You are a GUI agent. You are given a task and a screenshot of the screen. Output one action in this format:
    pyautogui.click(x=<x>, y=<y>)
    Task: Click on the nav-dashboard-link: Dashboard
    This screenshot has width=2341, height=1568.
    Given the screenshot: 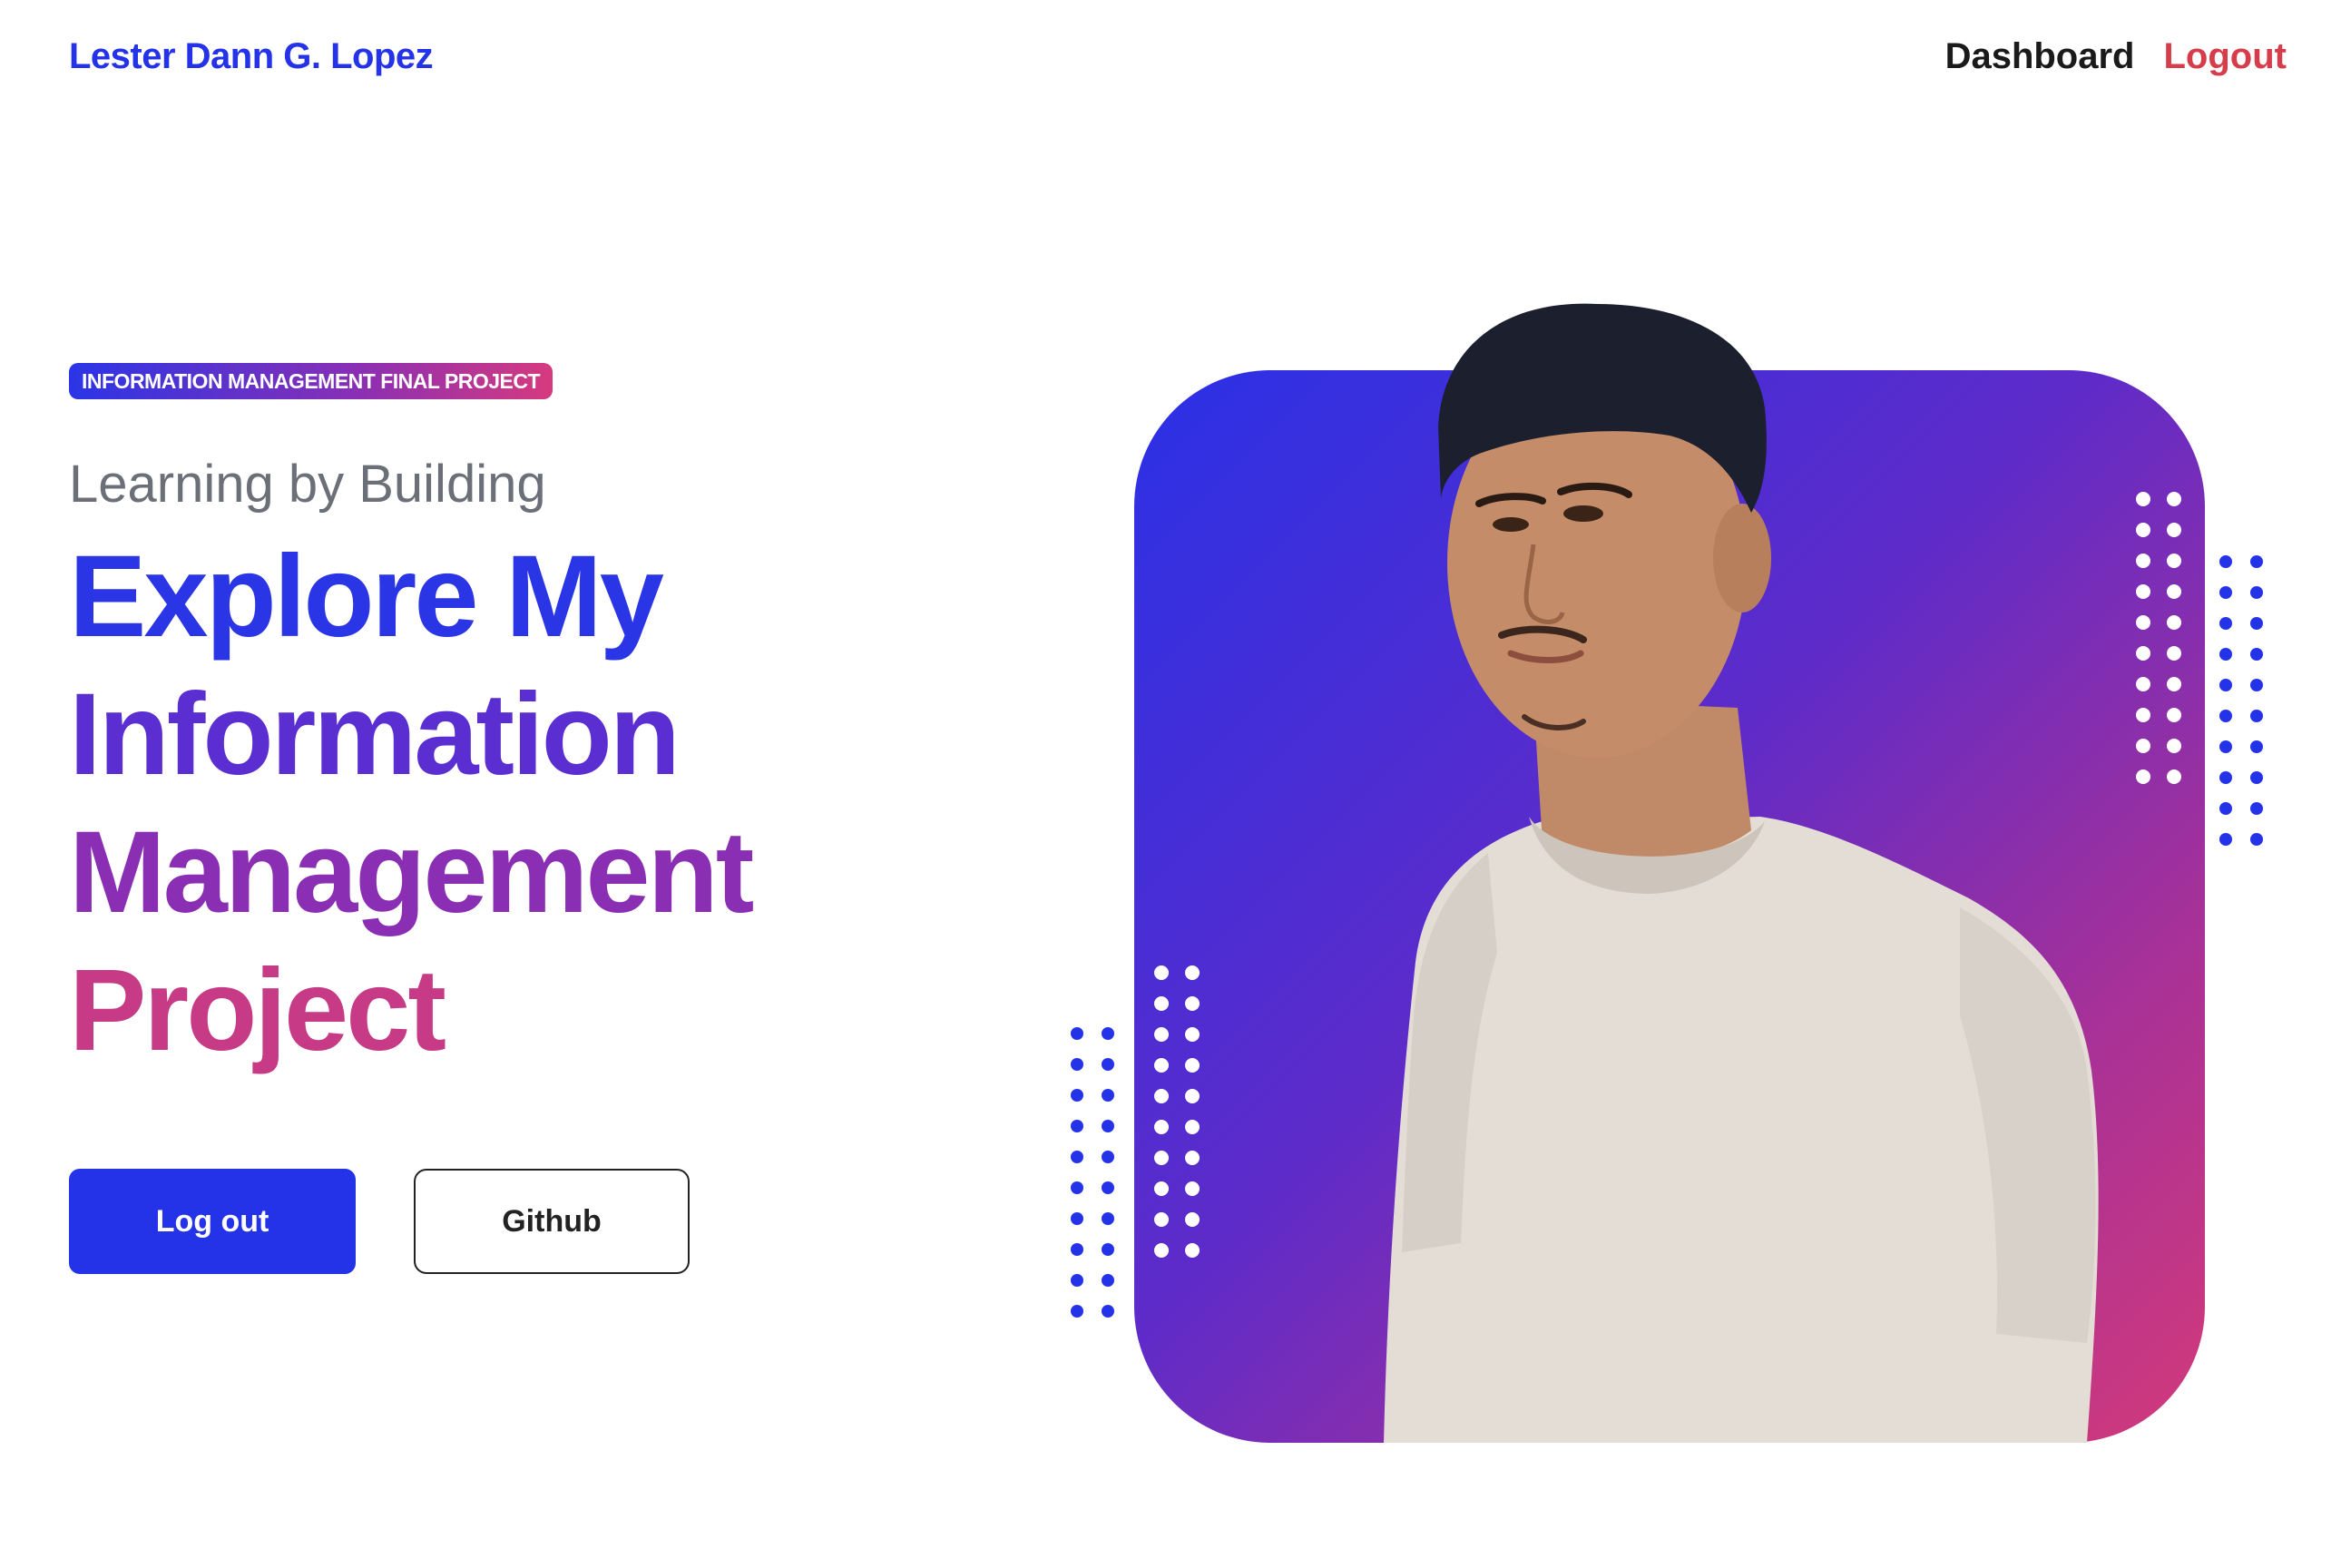 What is the action you would take?
    pyautogui.click(x=2040, y=56)
    